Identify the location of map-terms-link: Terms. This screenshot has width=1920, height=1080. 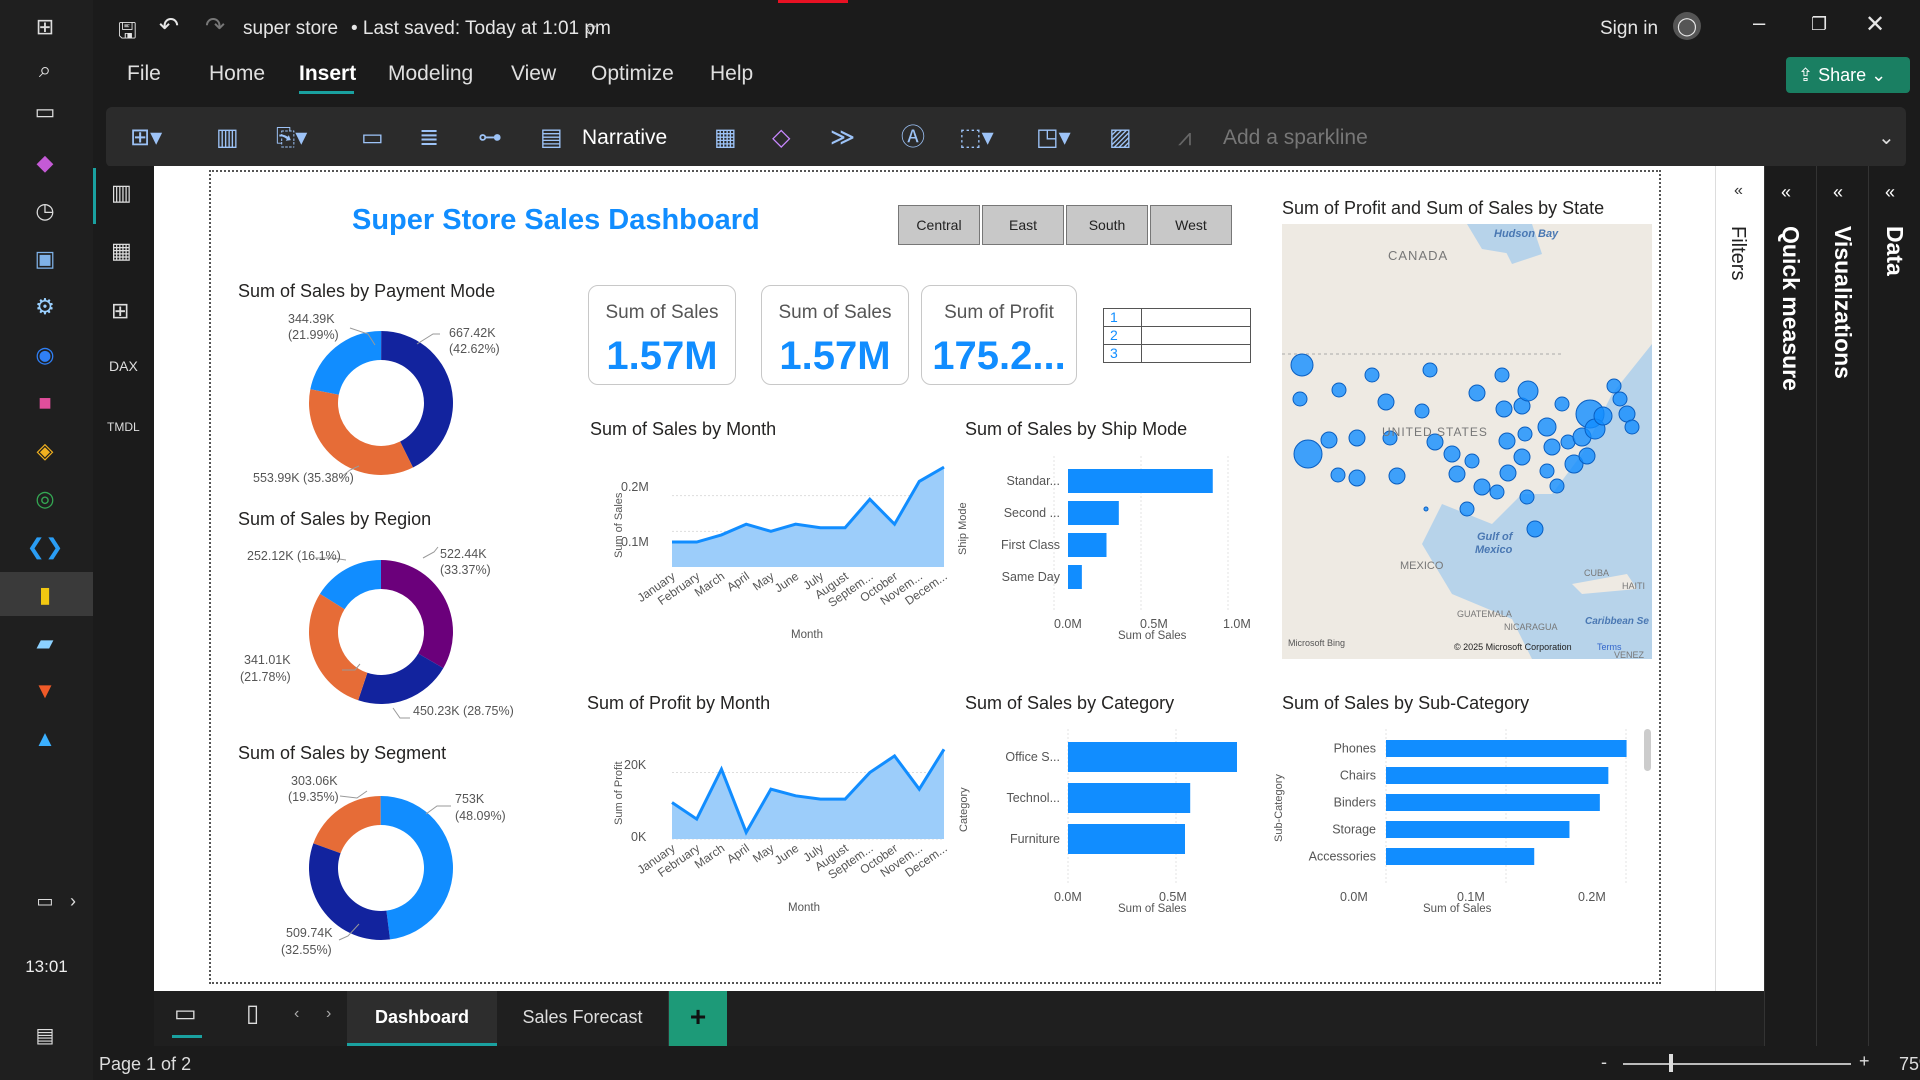
(1609, 647).